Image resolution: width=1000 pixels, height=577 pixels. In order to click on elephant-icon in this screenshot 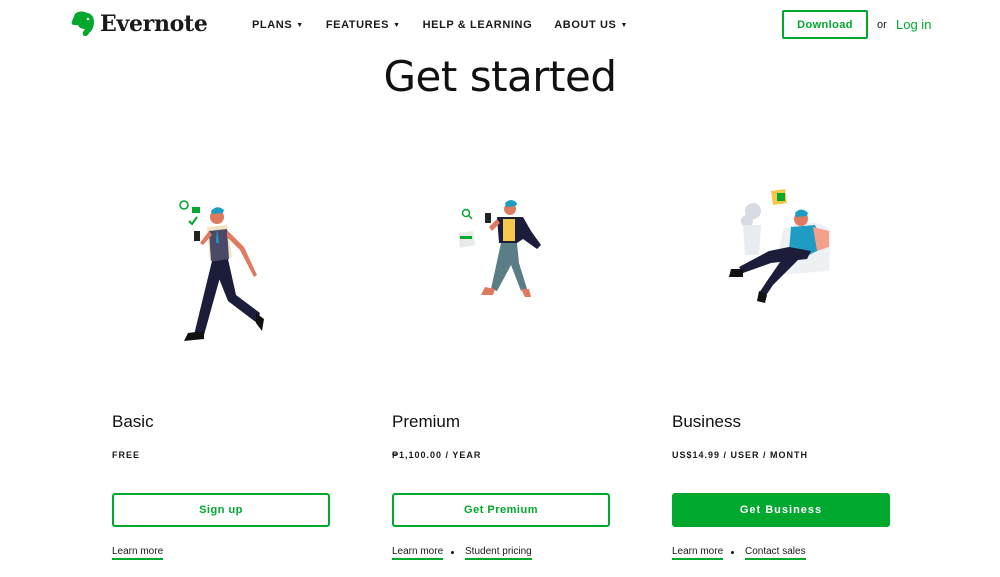, I will do `click(82, 24)`.